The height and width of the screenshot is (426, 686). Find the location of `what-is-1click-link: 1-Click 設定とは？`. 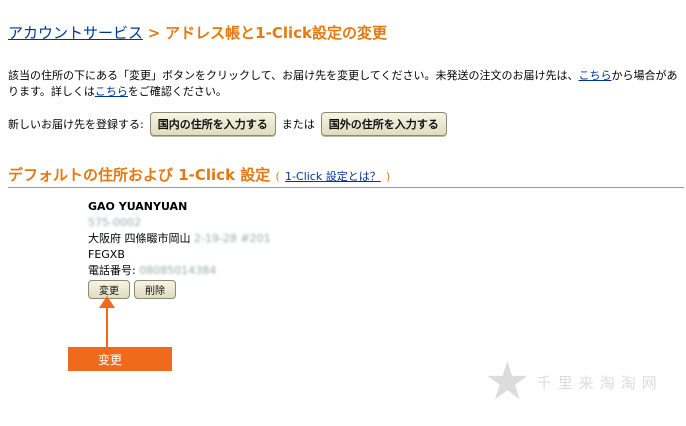

what-is-1click-link: 1-Click 設定とは？ is located at coordinates (333, 176).